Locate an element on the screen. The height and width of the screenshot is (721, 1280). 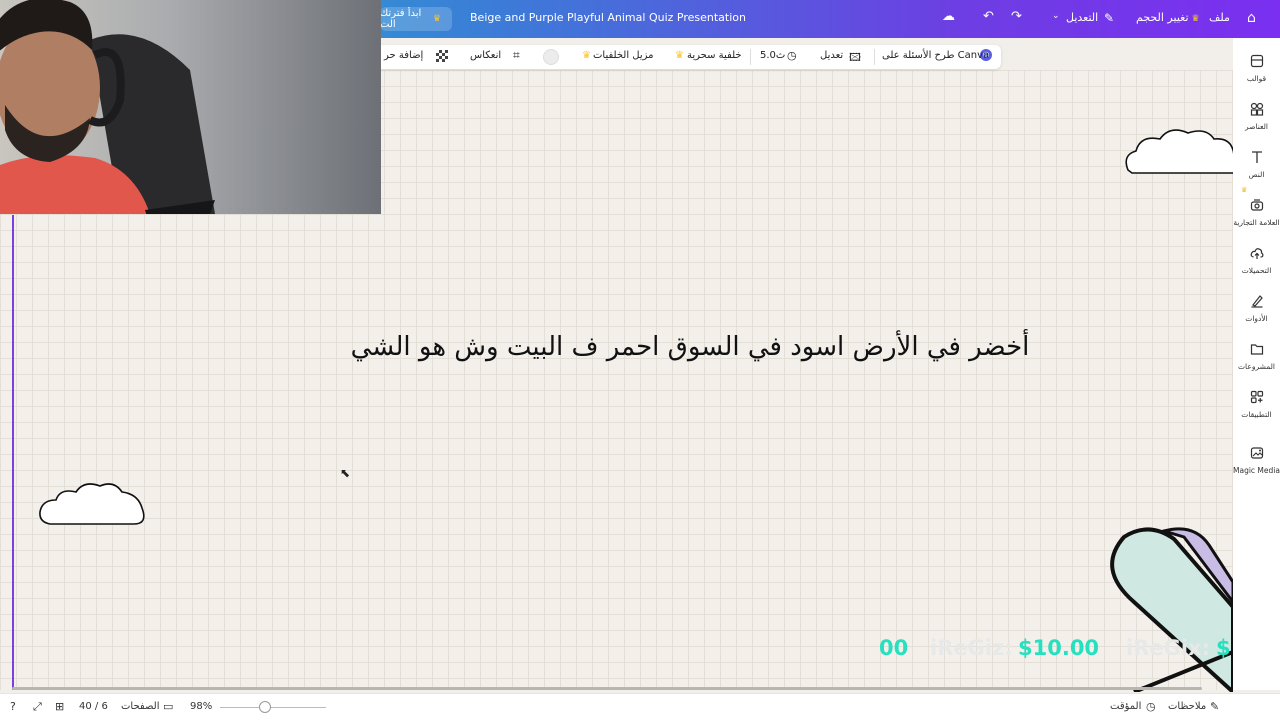
sidebar-item-tools: الأدوات is located at coordinates (1256, 308).